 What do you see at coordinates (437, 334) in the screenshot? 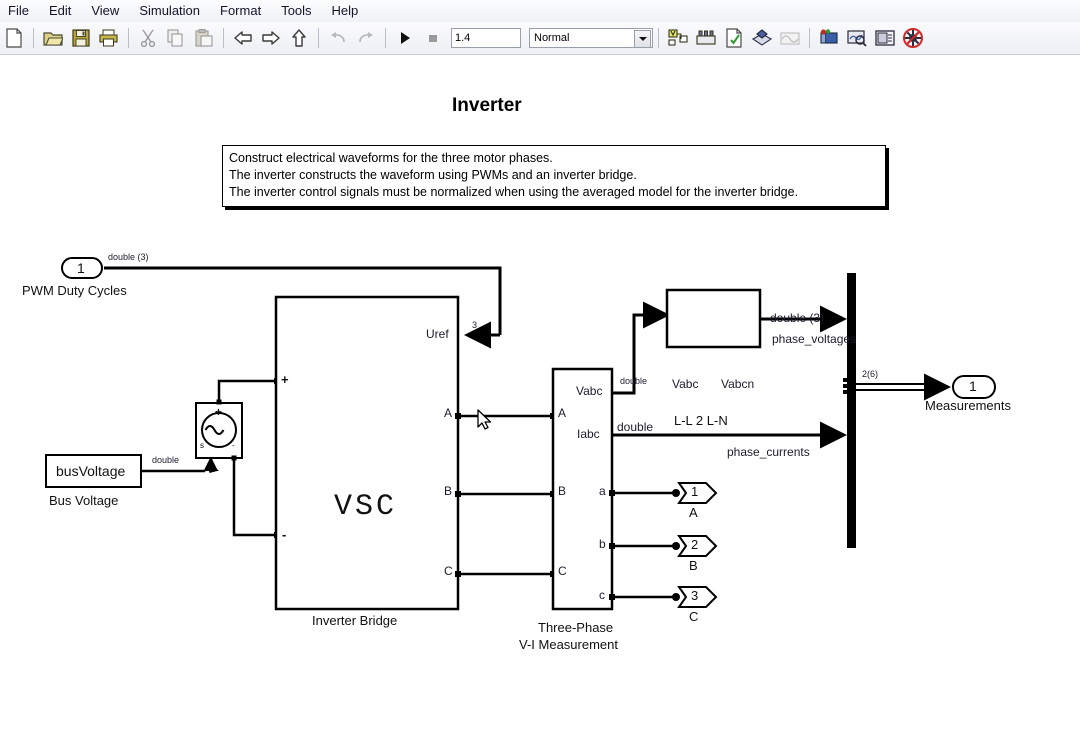
I see `port-label-uref: Uref` at bounding box center [437, 334].